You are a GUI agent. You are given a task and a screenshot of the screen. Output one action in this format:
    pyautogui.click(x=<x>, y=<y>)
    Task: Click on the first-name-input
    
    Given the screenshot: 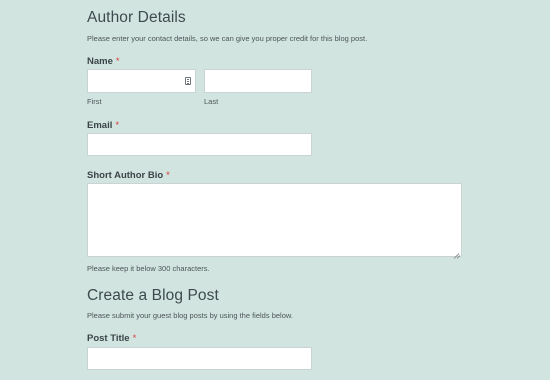 What is the action you would take?
    pyautogui.click(x=141, y=81)
    